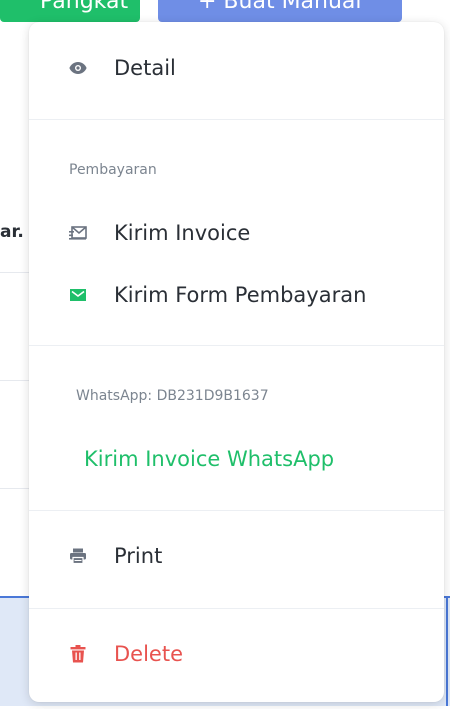  What do you see at coordinates (84, 7) in the screenshot?
I see `pangkat-button-label: Pangkat` at bounding box center [84, 7].